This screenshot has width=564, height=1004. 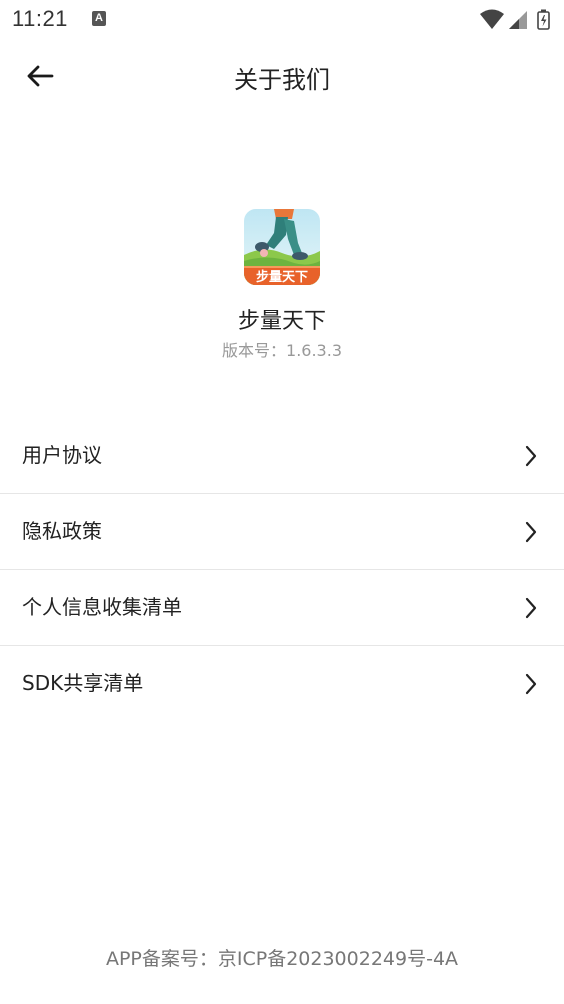 I want to click on menu-item-label: 隐私政策, so click(x=62, y=531).